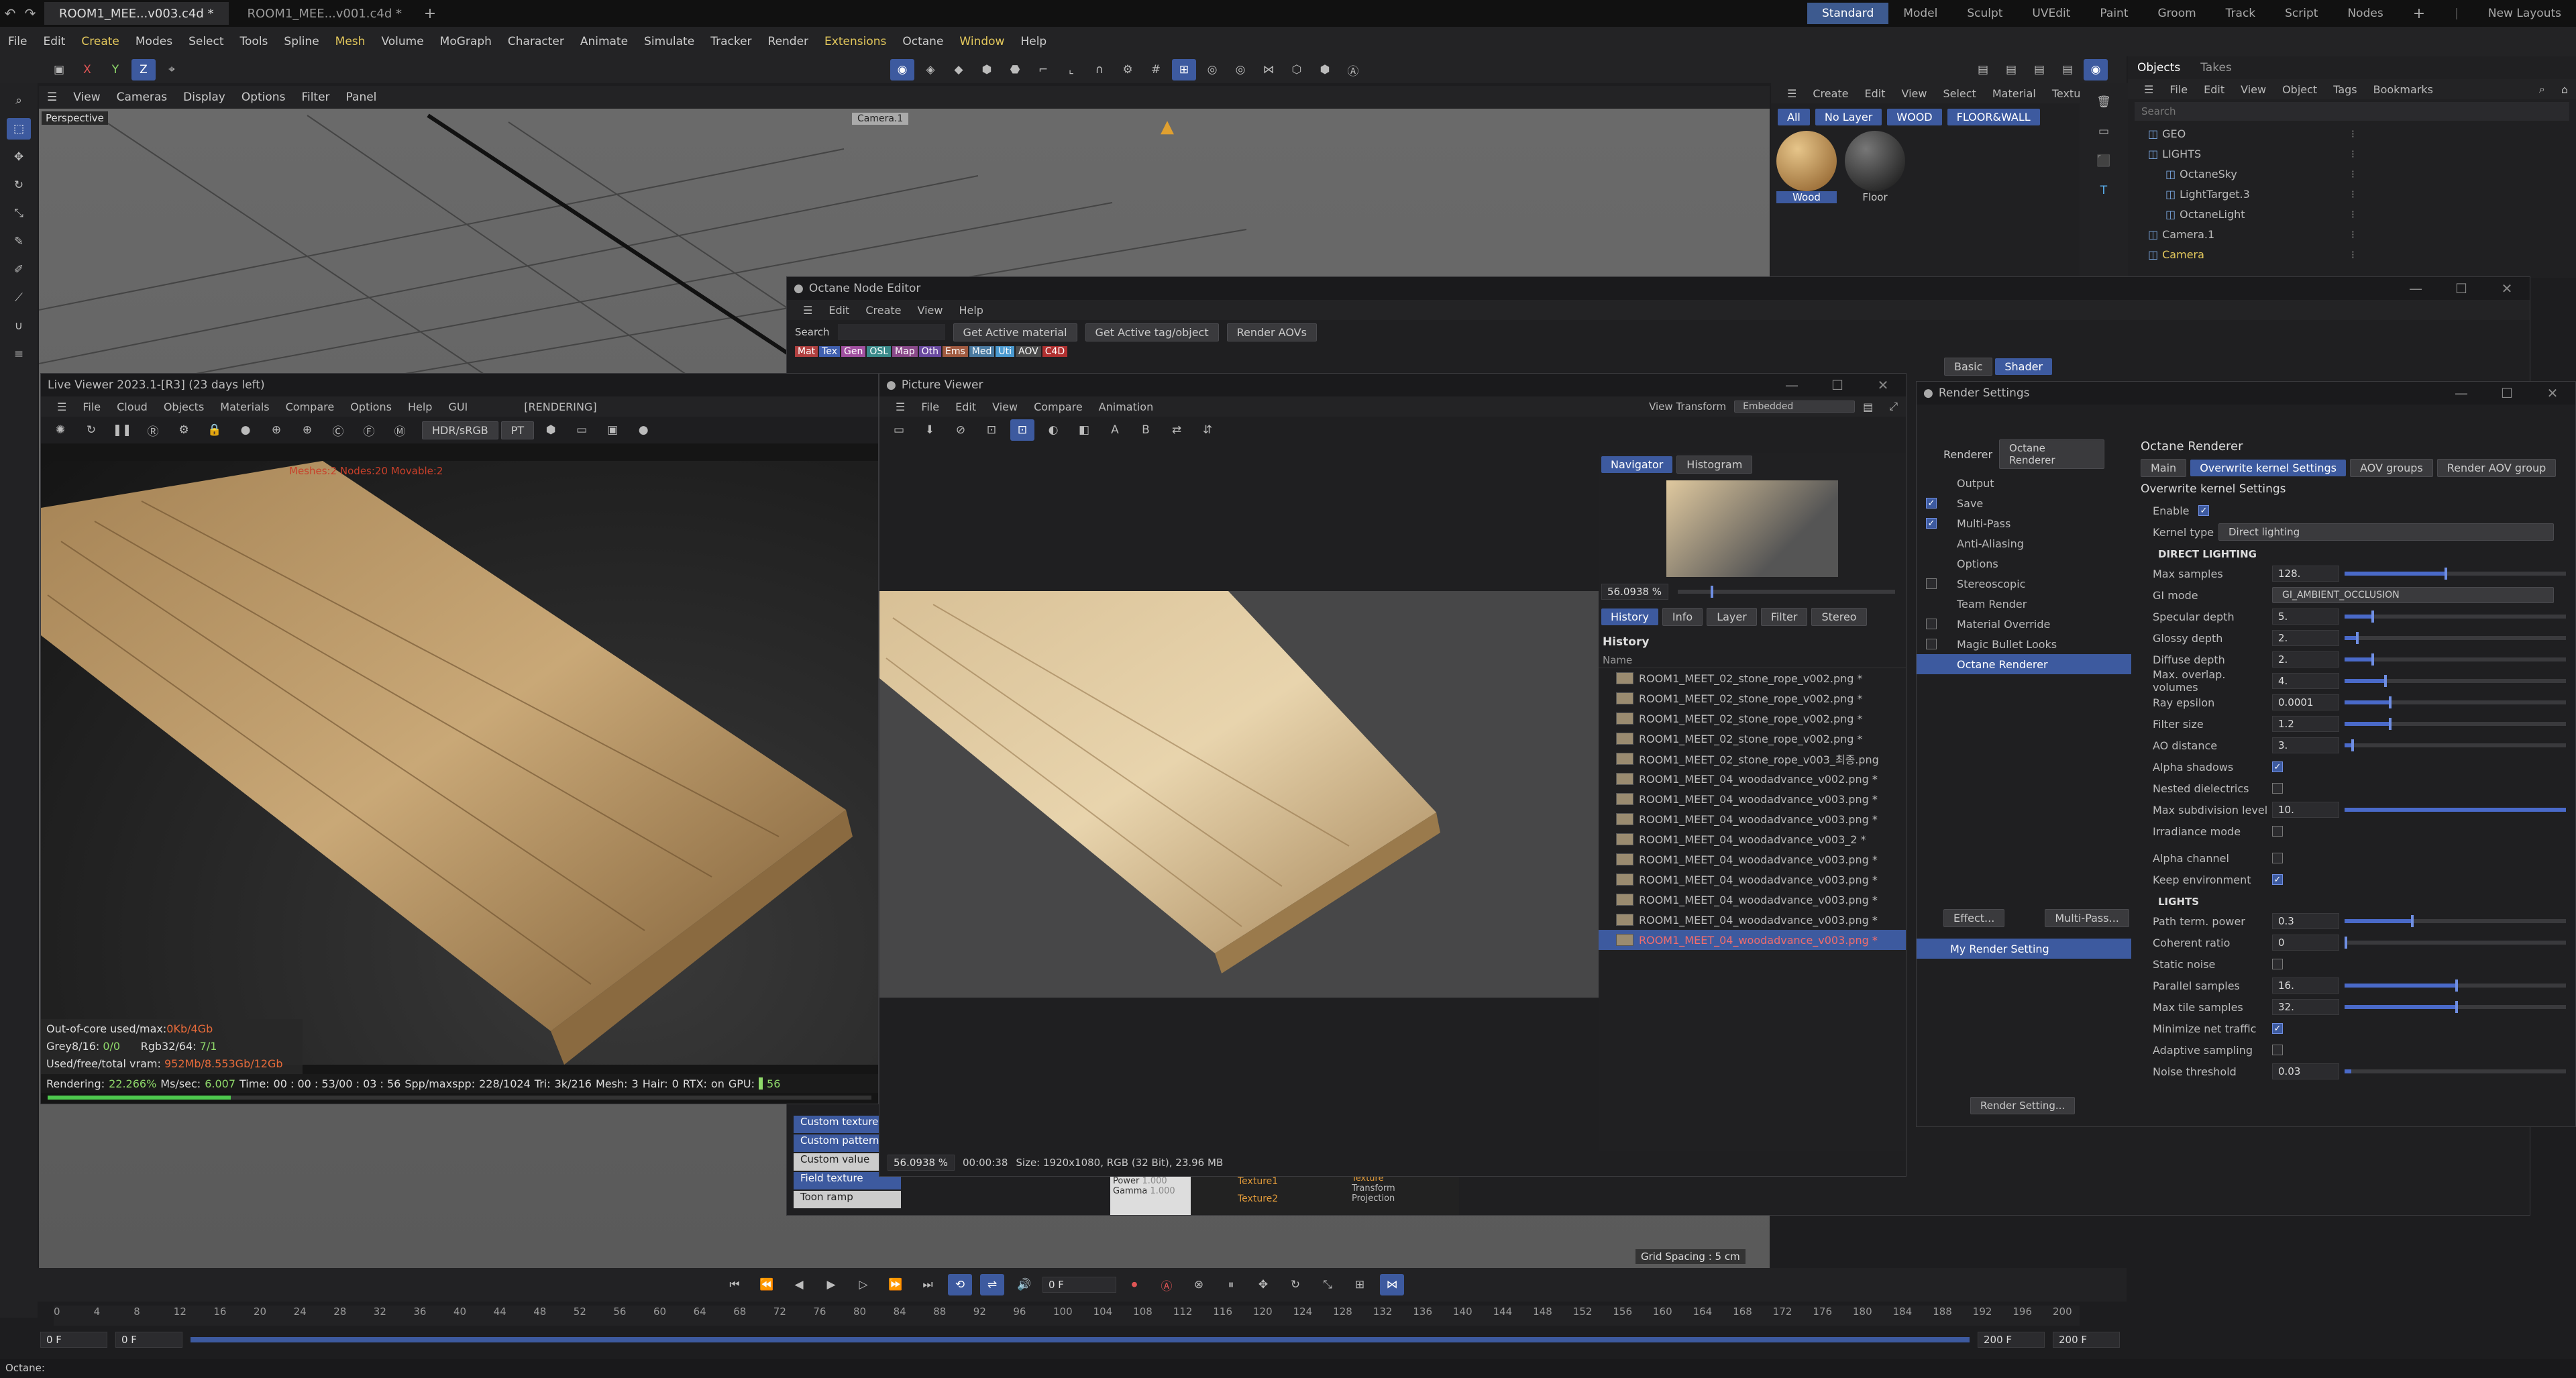 This screenshot has width=2576, height=1378. What do you see at coordinates (204, 97) in the screenshot?
I see `viewport-menu-display: Display` at bounding box center [204, 97].